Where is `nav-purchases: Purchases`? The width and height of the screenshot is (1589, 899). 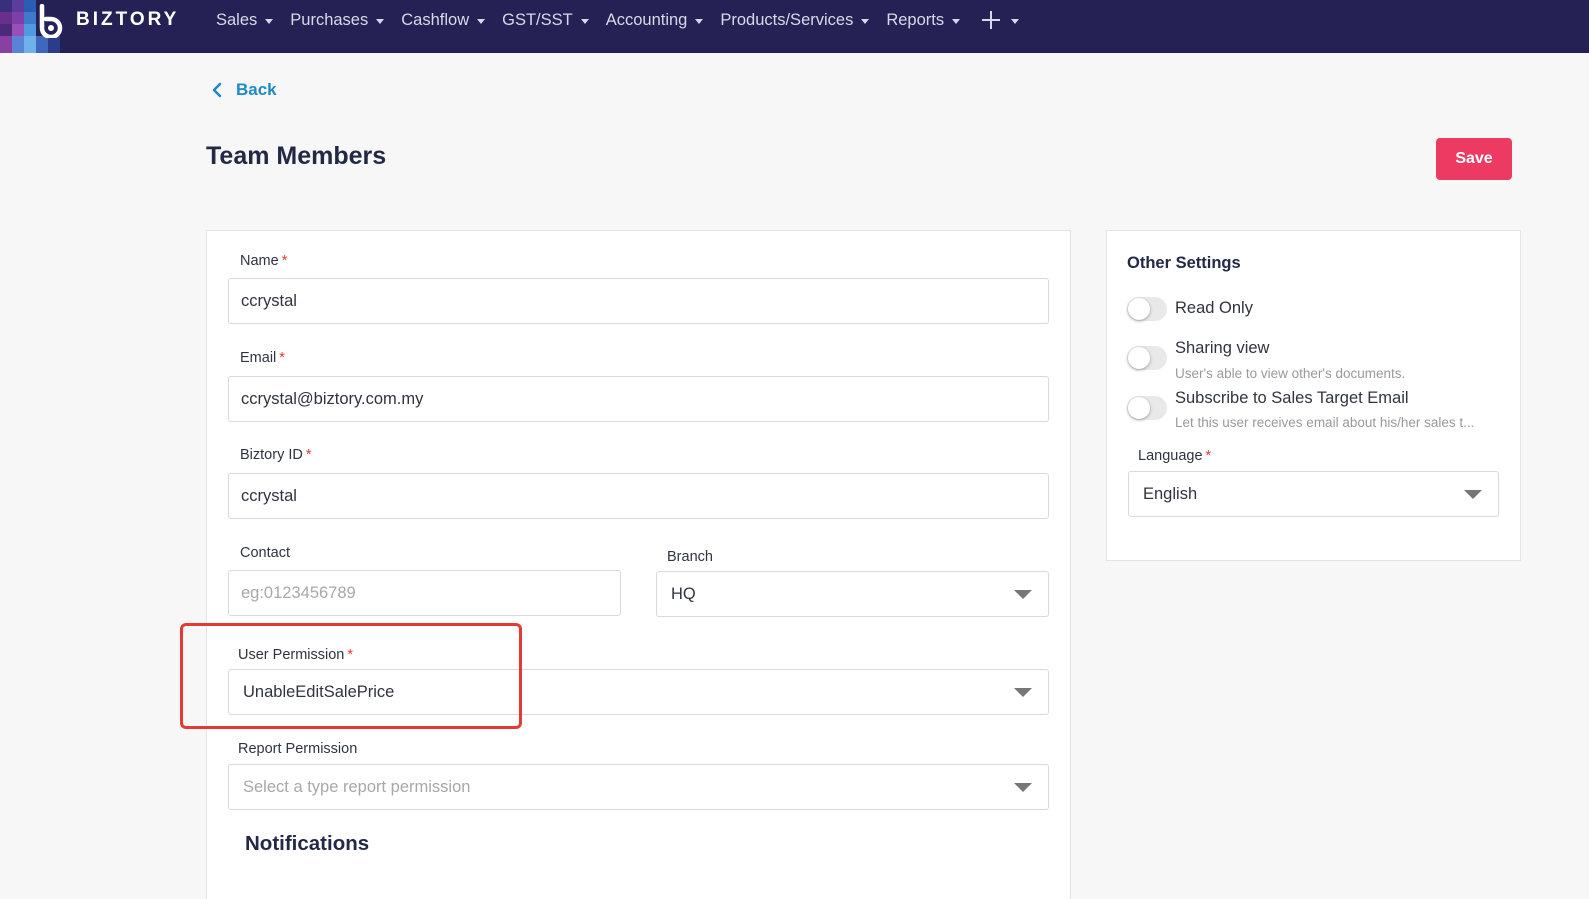
nav-purchases: Purchases is located at coordinates (337, 20).